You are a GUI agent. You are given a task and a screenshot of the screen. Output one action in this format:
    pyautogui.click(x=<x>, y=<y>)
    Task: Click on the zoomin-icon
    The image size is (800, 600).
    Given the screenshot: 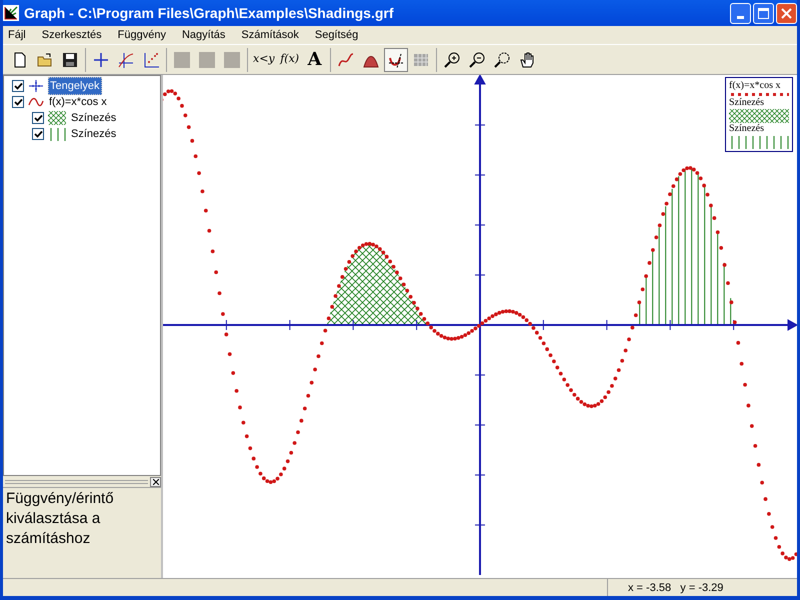 What is the action you would take?
    pyautogui.click(x=451, y=59)
    